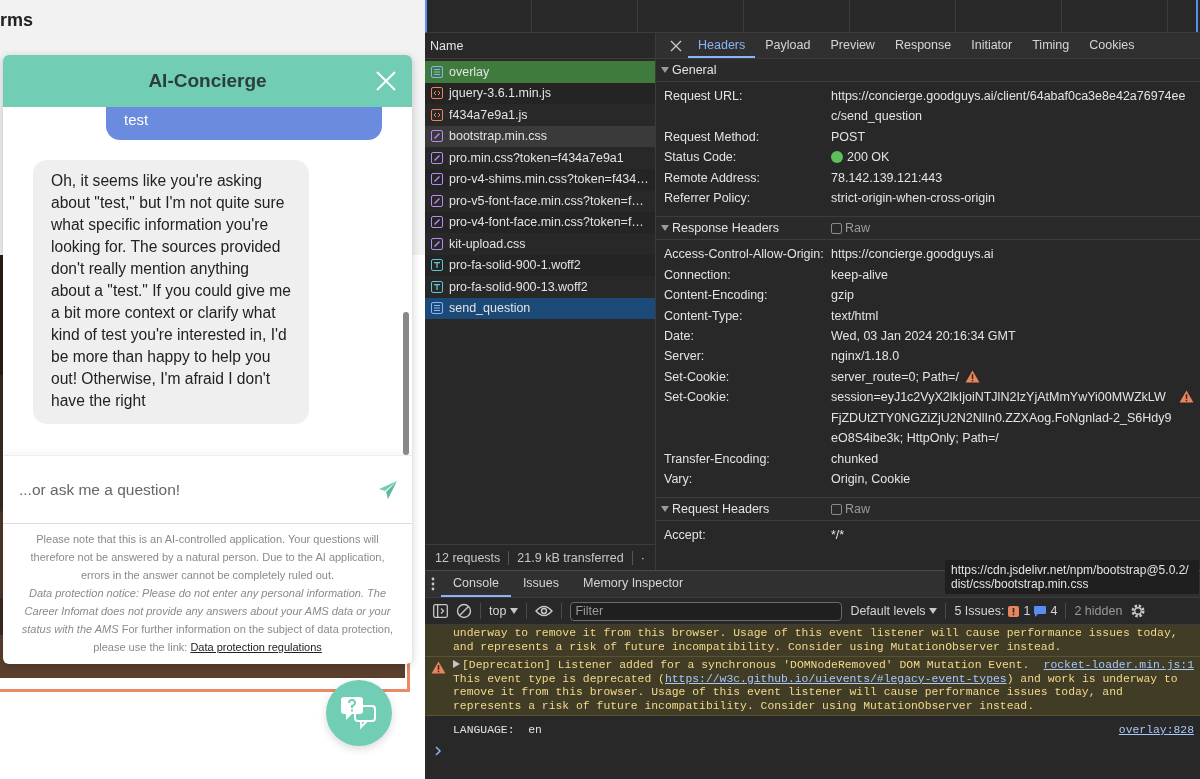 This screenshot has height=779, width=1200. I want to click on header-value: 78.142.139.121:443, so click(887, 178).